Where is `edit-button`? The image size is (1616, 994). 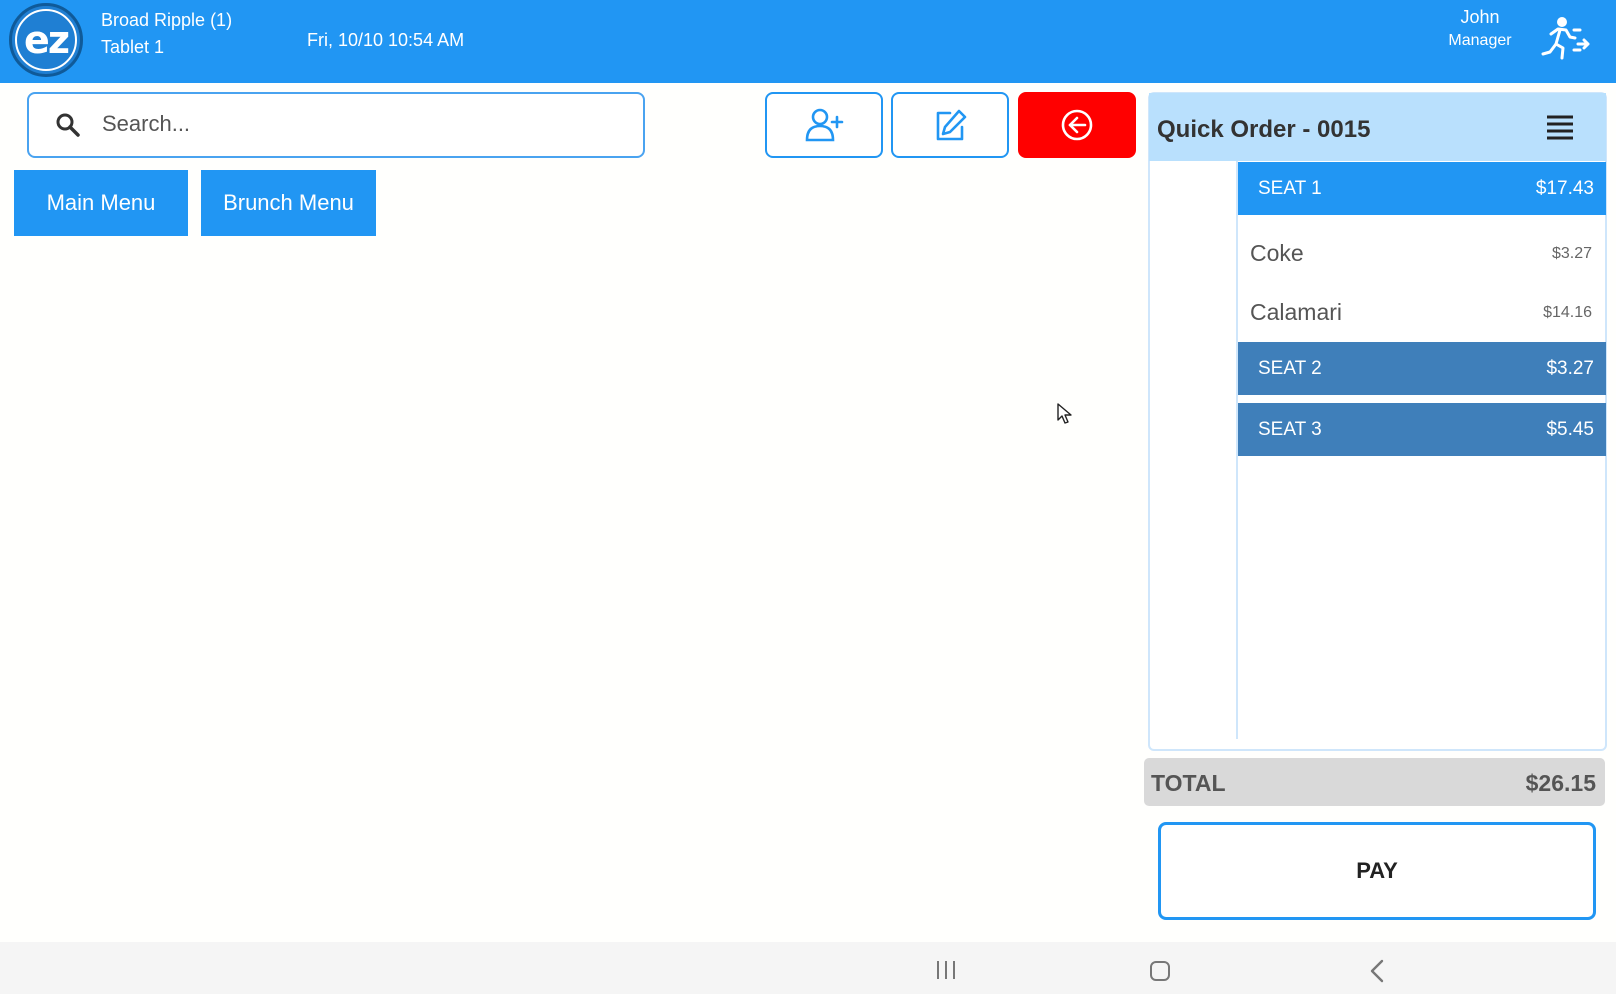 edit-button is located at coordinates (950, 125).